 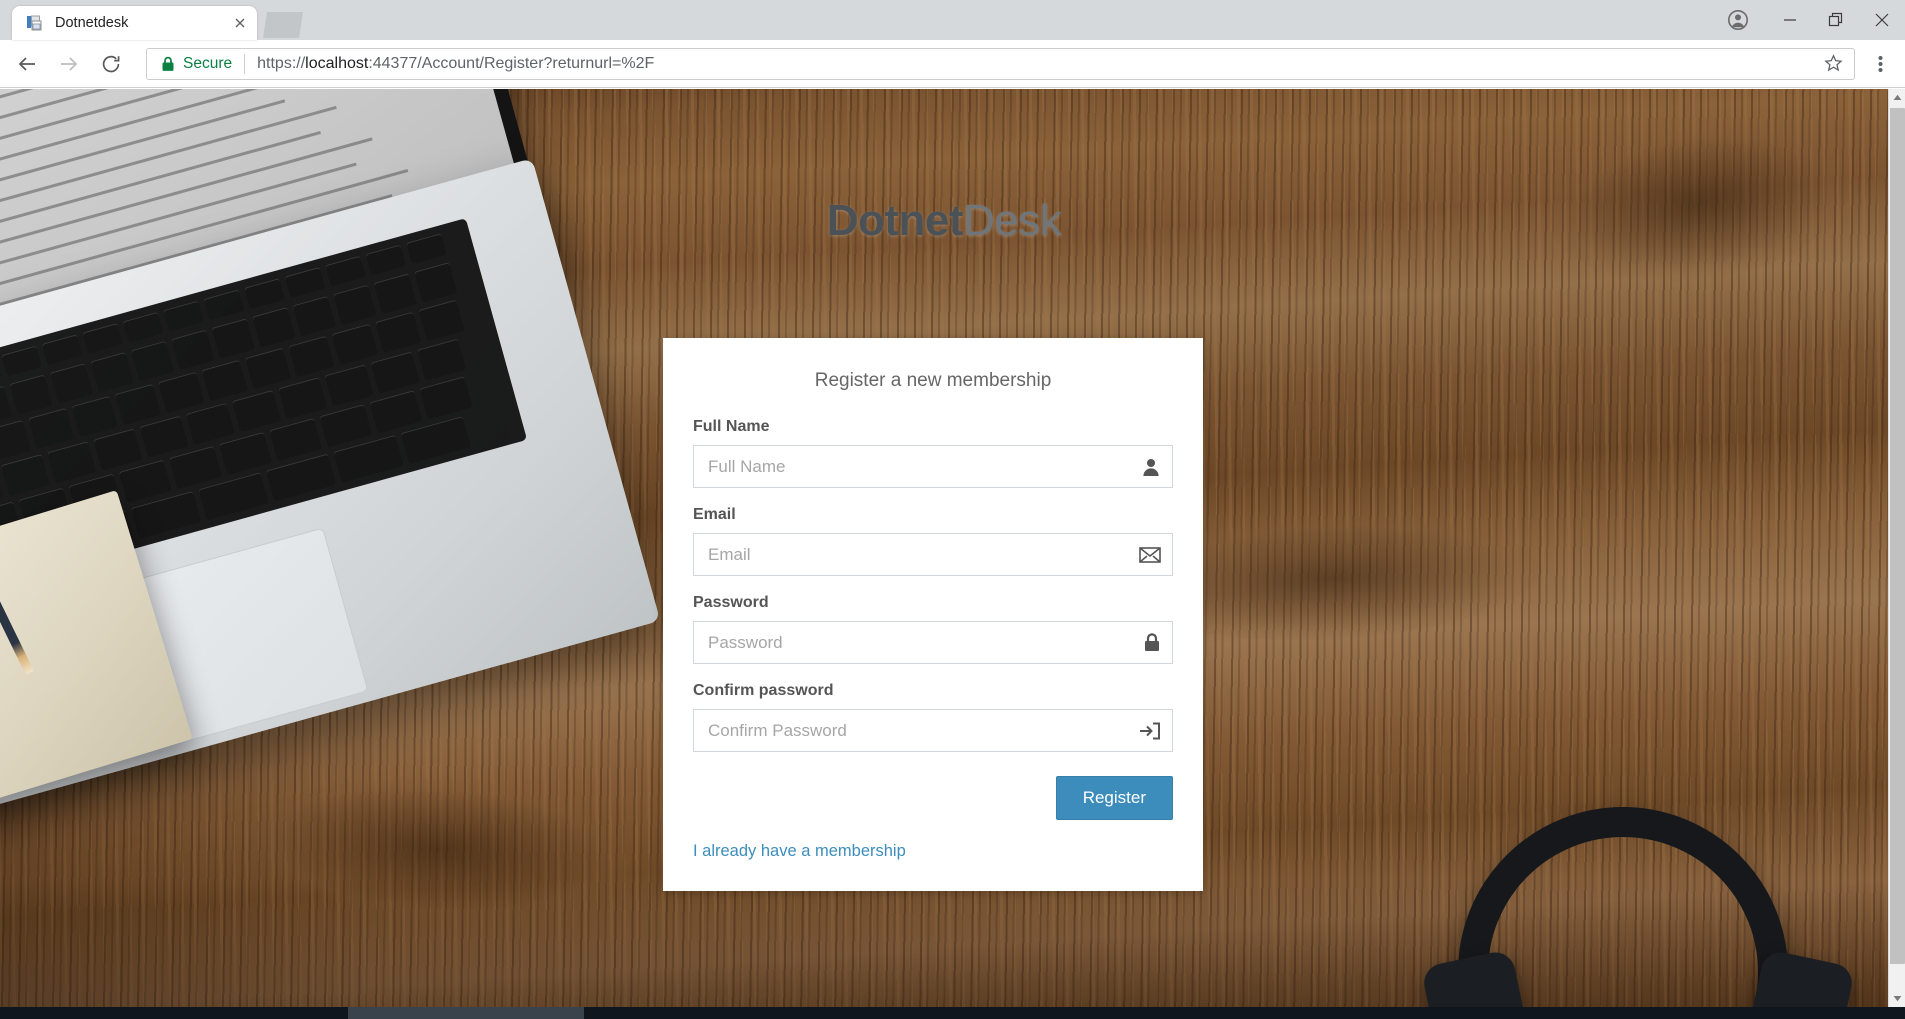 I want to click on confirm-password-input, so click(x=933, y=730).